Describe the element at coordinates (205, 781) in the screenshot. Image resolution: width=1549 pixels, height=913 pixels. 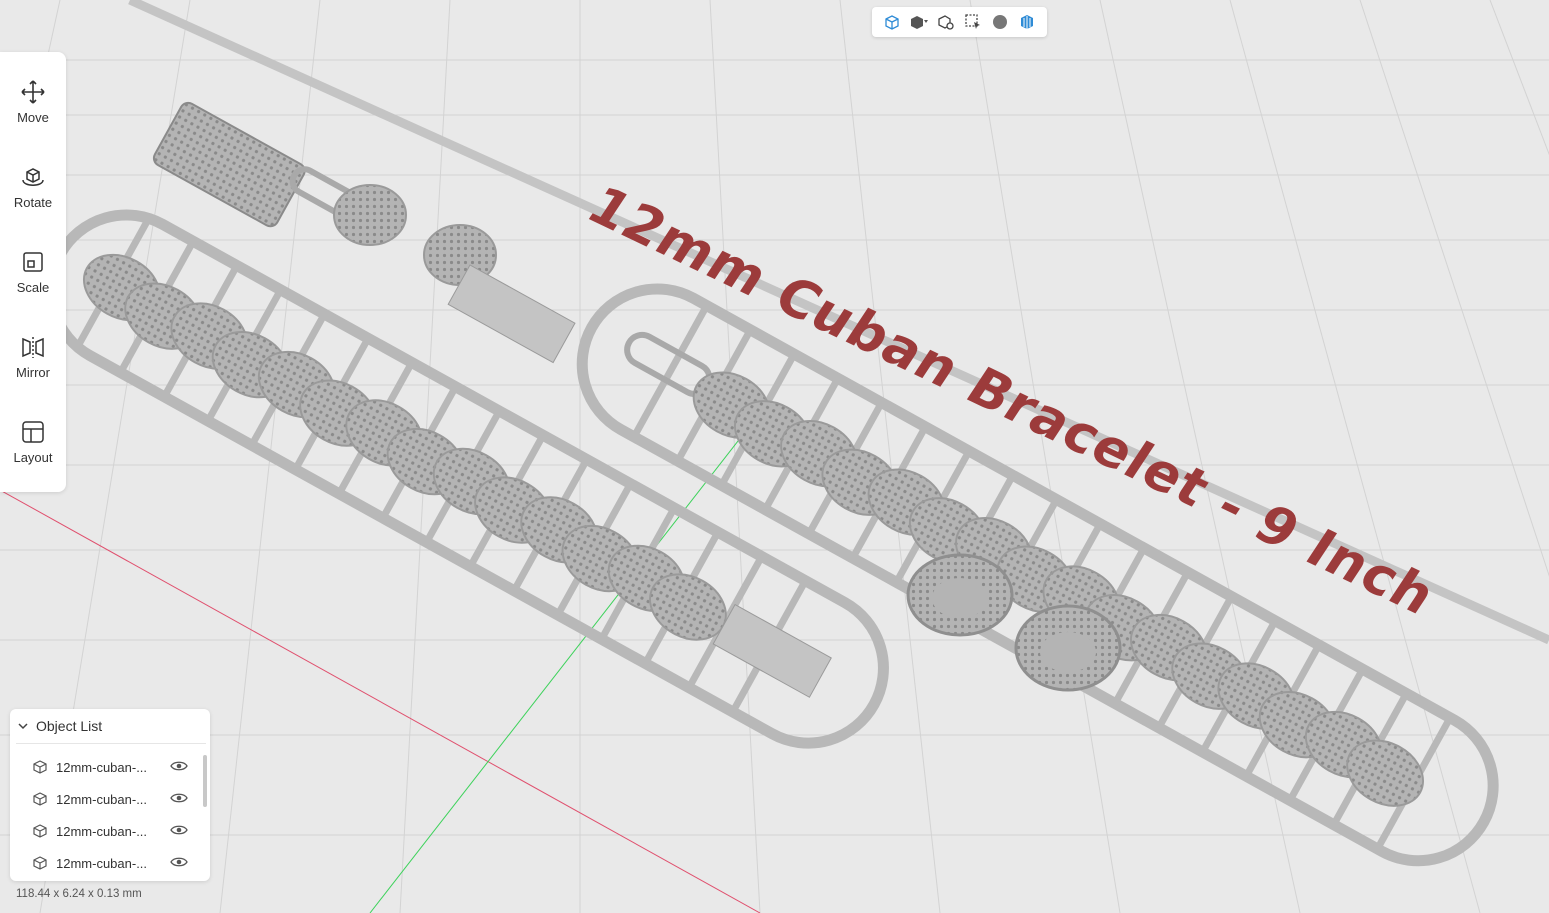
I see `object-list-scrollbar` at that location.